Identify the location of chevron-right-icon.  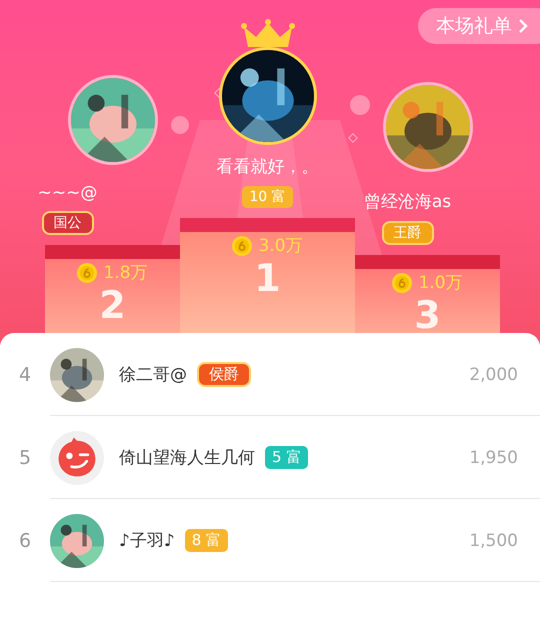
(523, 26).